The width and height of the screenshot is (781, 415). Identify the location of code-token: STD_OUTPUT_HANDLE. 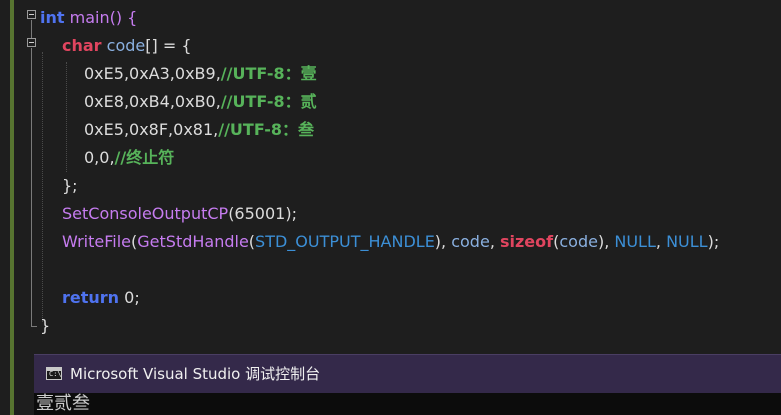
(345, 241).